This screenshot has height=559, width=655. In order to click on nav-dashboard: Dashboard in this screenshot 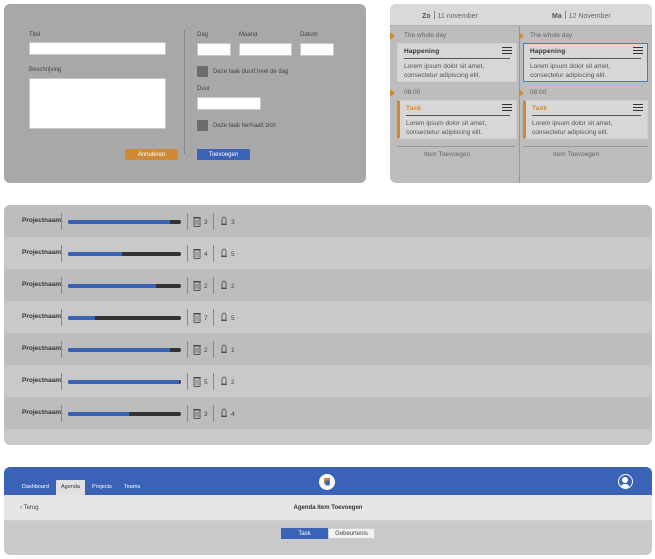, I will do `click(35, 487)`.